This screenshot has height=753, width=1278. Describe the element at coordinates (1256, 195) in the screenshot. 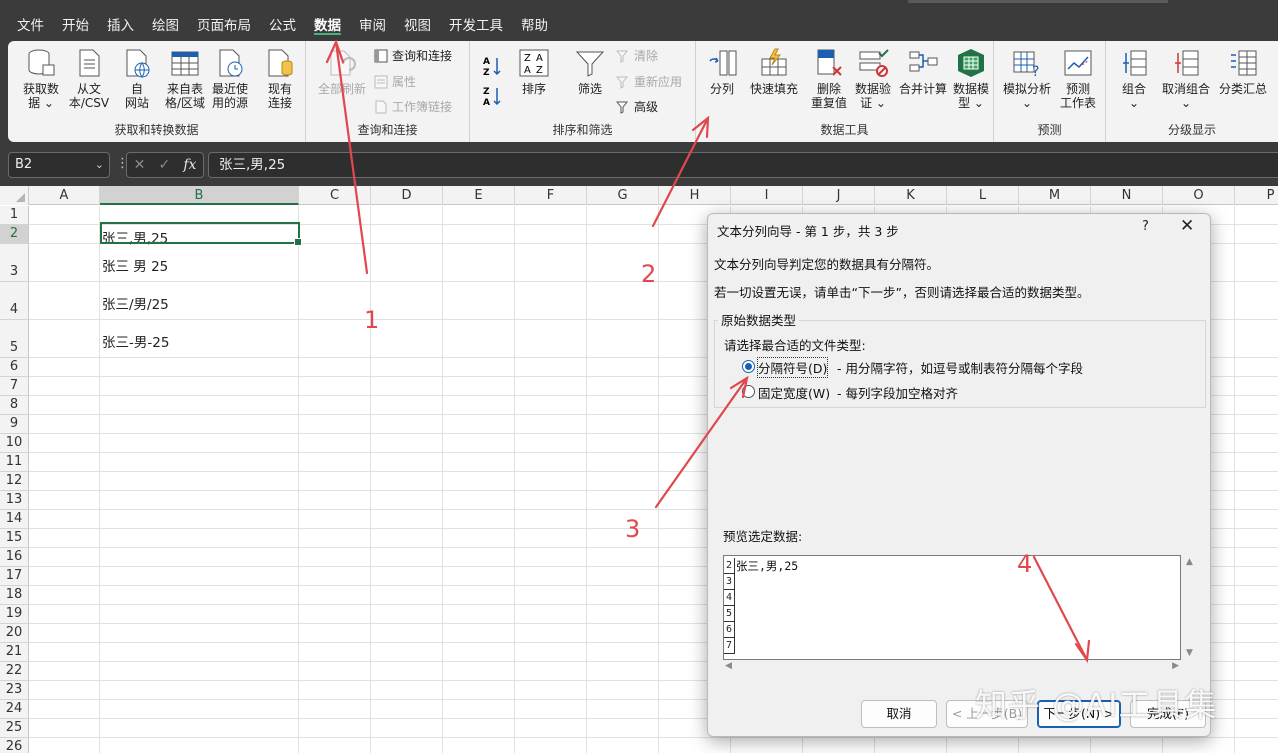

I see `column-header: P` at that location.